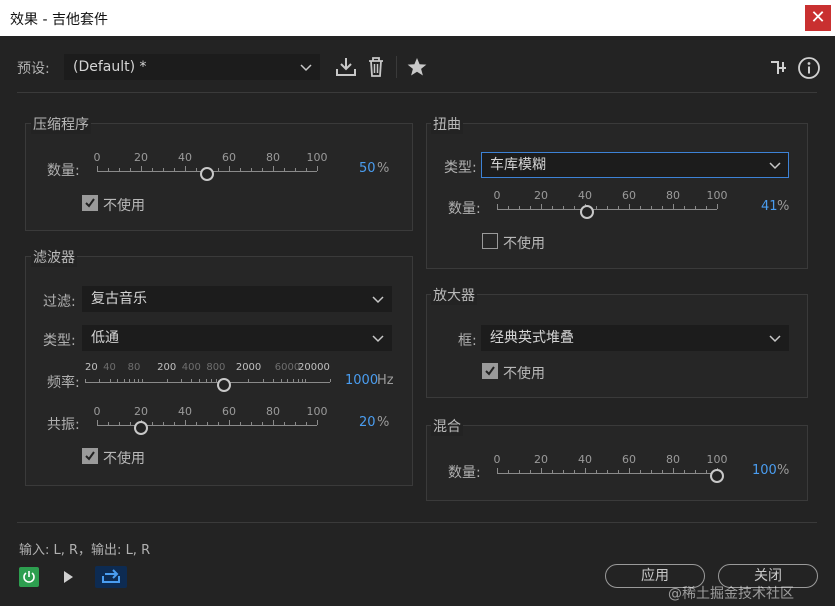 The image size is (835, 606). What do you see at coordinates (211, 421) in the screenshot?
I see `filter-res-slider: 0 20 40 60 80 100` at bounding box center [211, 421].